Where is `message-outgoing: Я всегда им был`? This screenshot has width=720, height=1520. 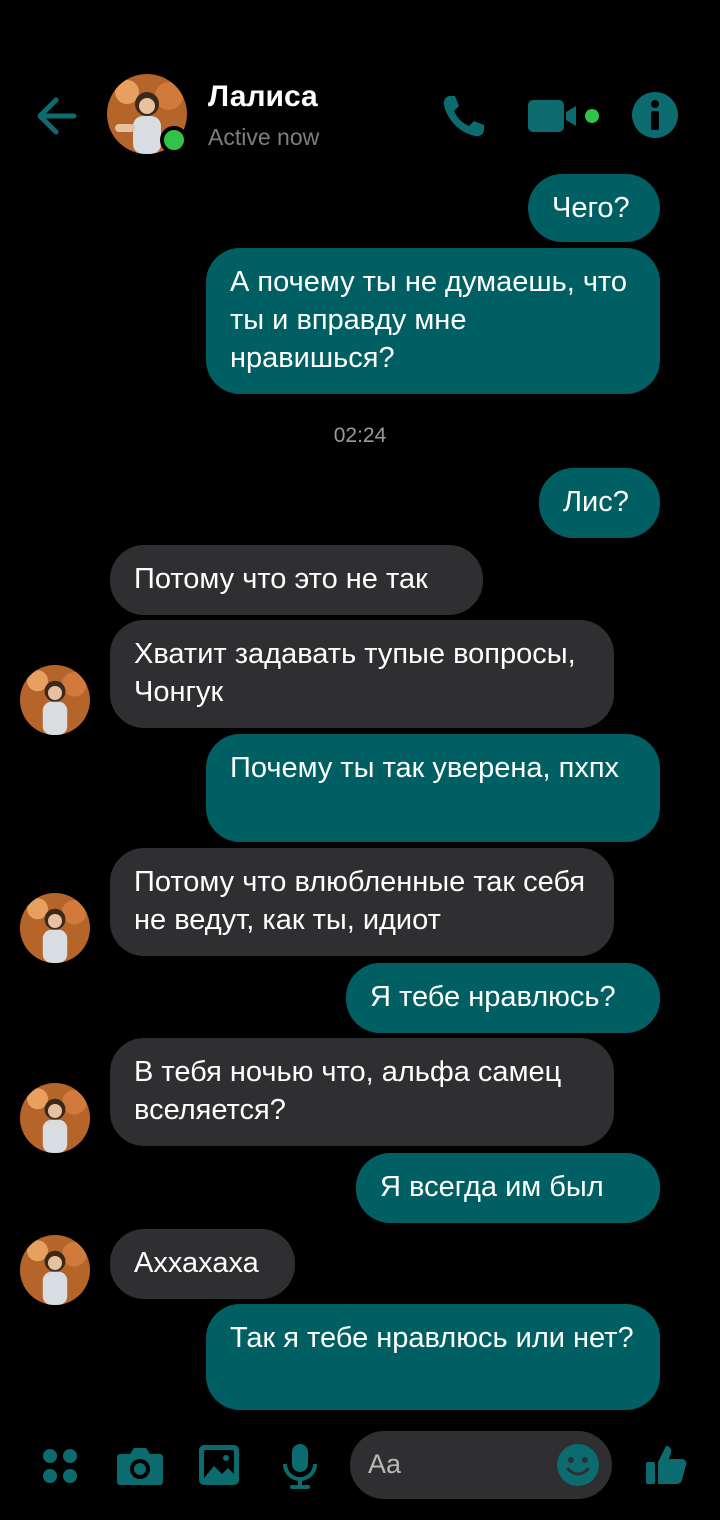
message-outgoing: Я всегда им был is located at coordinates (508, 1188).